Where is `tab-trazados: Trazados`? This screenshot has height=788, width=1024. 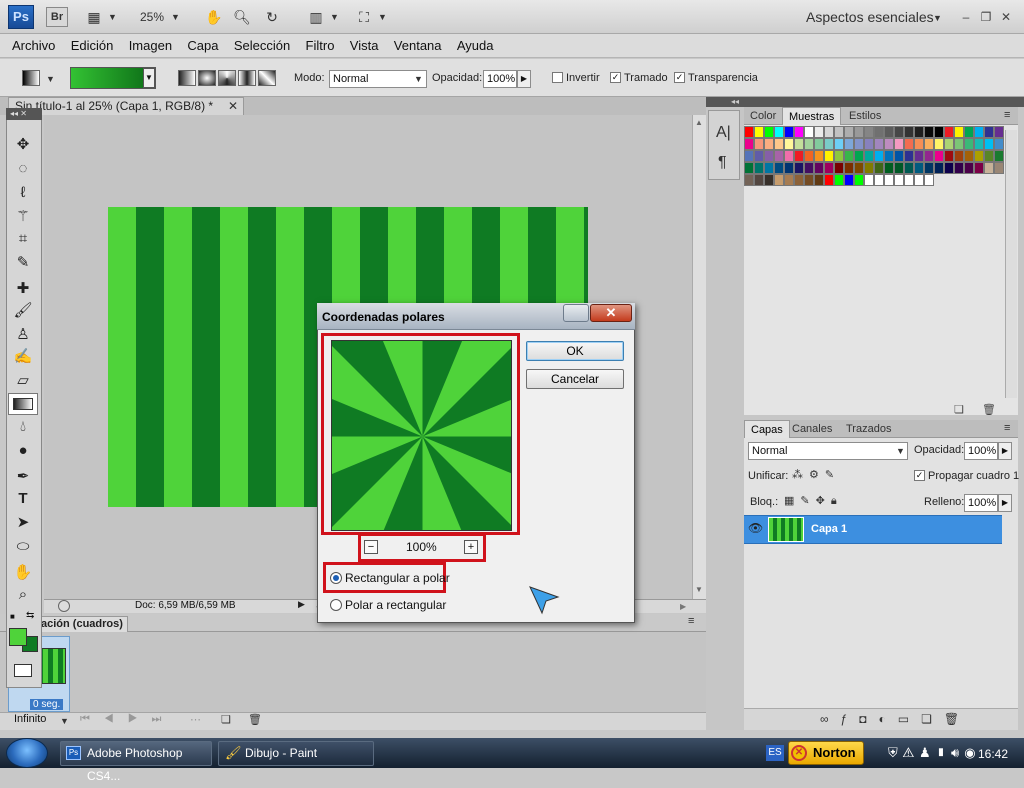 tab-trazados: Trazados is located at coordinates (868, 429).